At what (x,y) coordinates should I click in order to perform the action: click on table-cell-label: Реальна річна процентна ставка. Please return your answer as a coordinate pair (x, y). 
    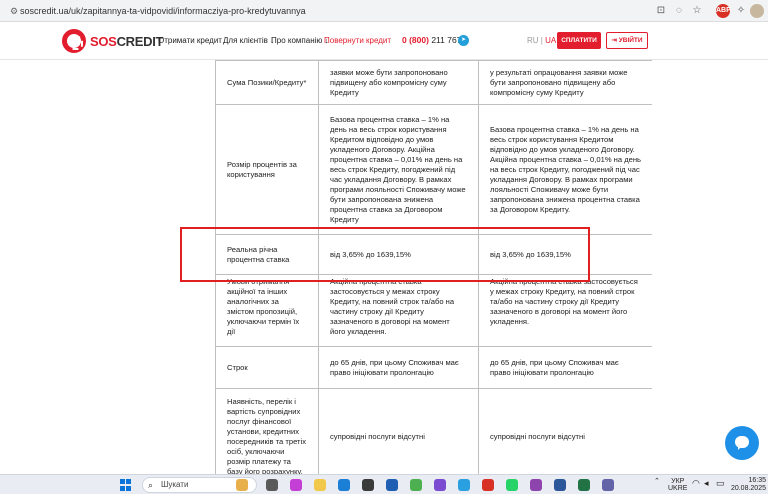
    Looking at the image, I should click on (267, 254).